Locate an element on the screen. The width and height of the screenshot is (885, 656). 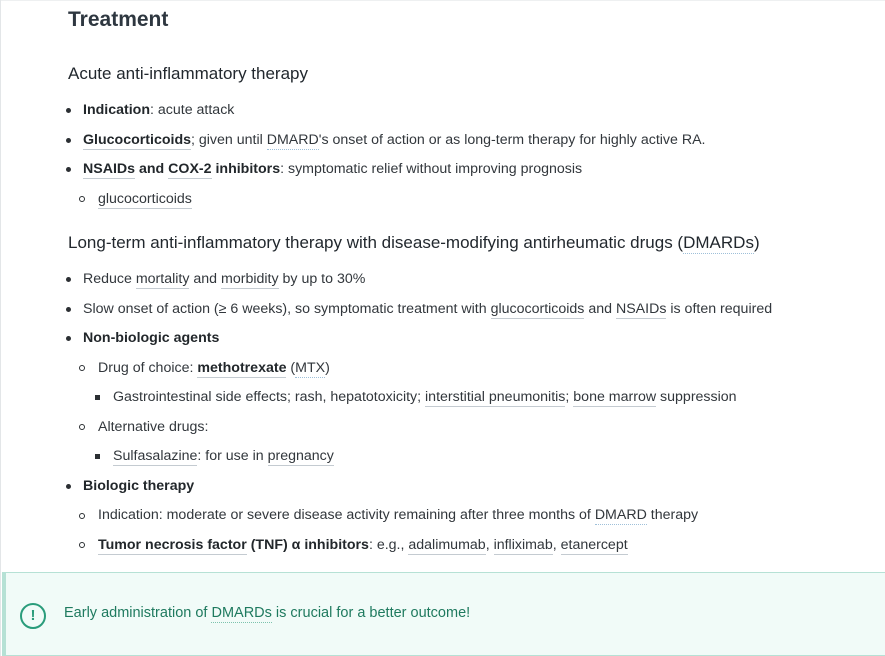
exclamation-icon: ! is located at coordinates (33, 616).